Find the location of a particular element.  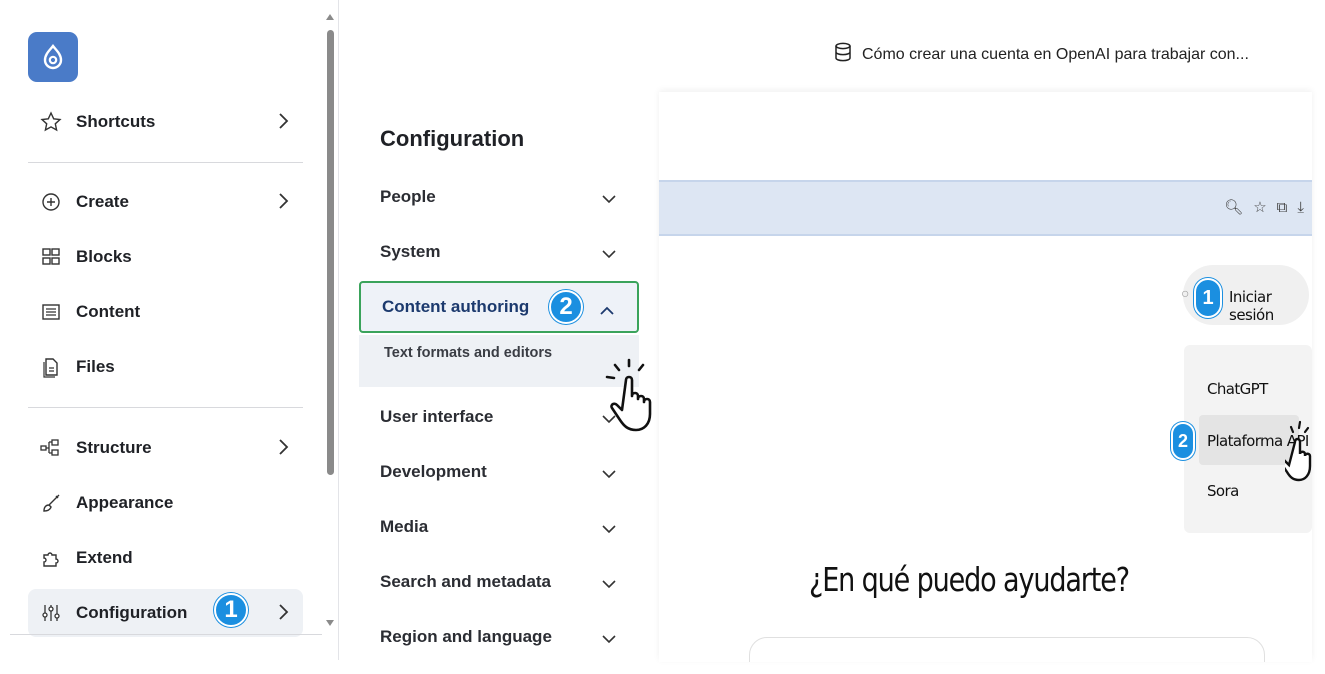

nav-label: Files is located at coordinates (95, 366).